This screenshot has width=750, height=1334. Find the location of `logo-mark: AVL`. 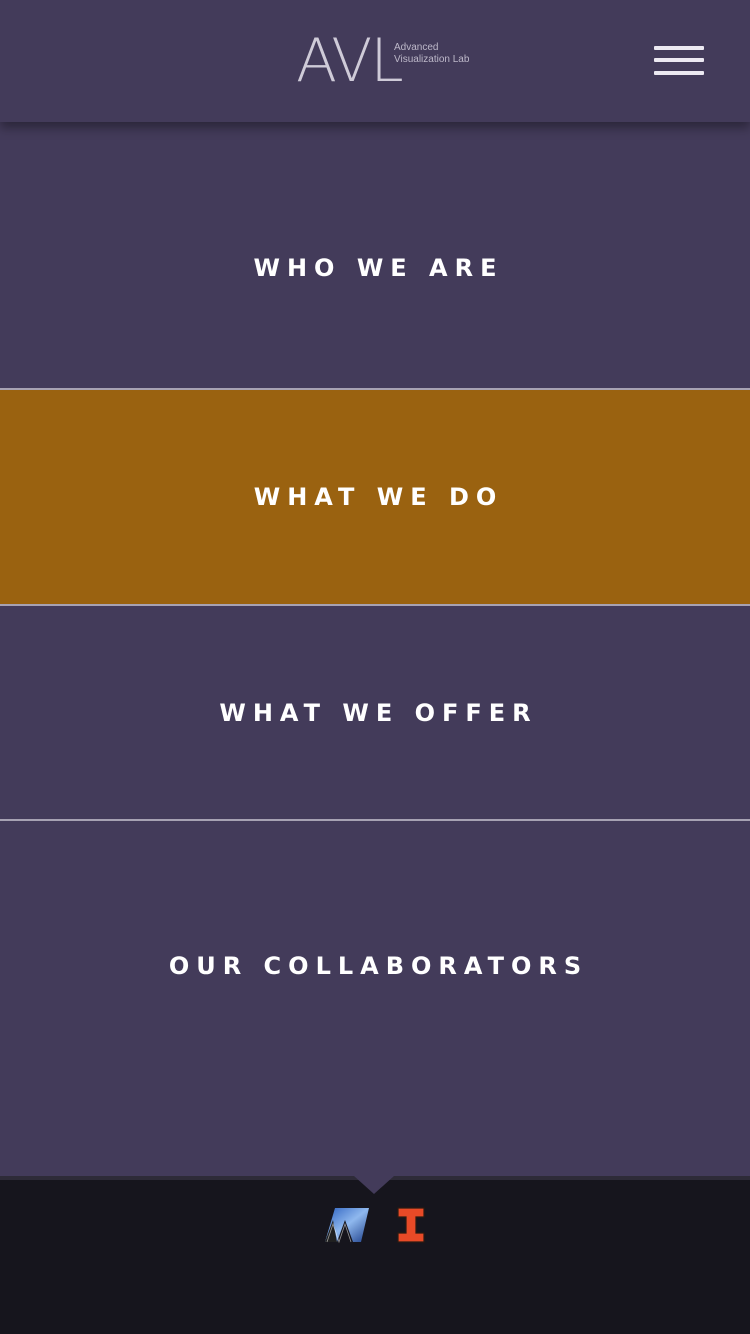

logo-mark: AVL is located at coordinates (350, 61).